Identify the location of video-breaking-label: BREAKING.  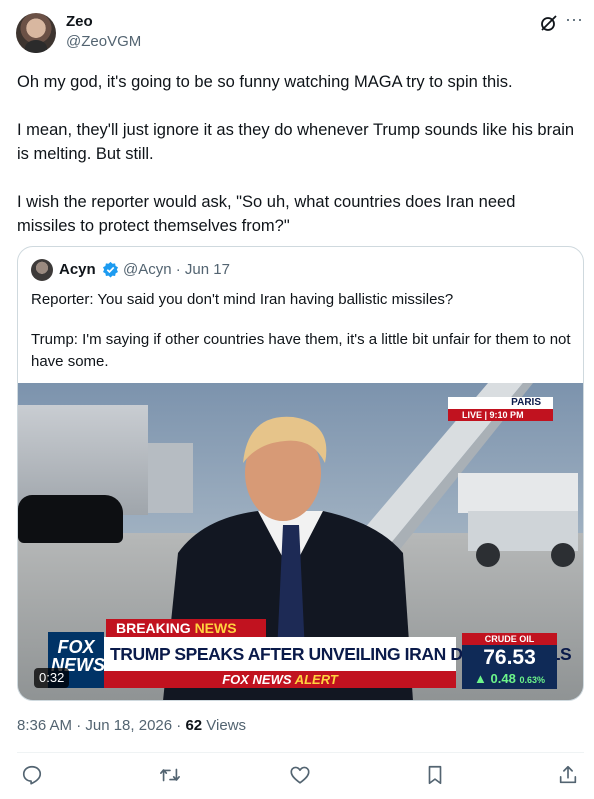
(153, 628).